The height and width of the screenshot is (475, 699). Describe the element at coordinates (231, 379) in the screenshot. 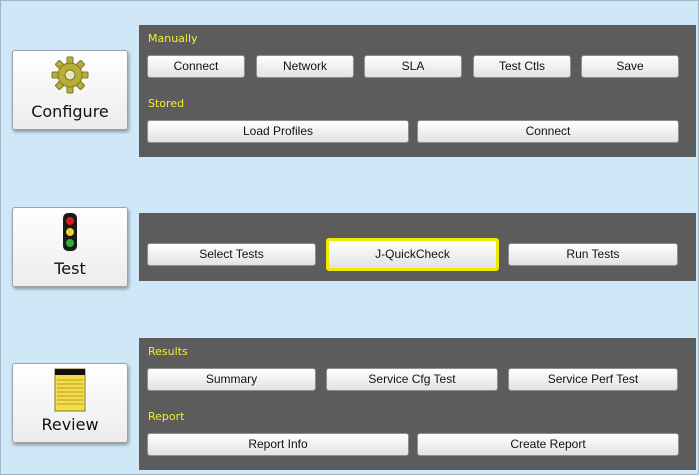

I see `summary-button: Summary` at that location.